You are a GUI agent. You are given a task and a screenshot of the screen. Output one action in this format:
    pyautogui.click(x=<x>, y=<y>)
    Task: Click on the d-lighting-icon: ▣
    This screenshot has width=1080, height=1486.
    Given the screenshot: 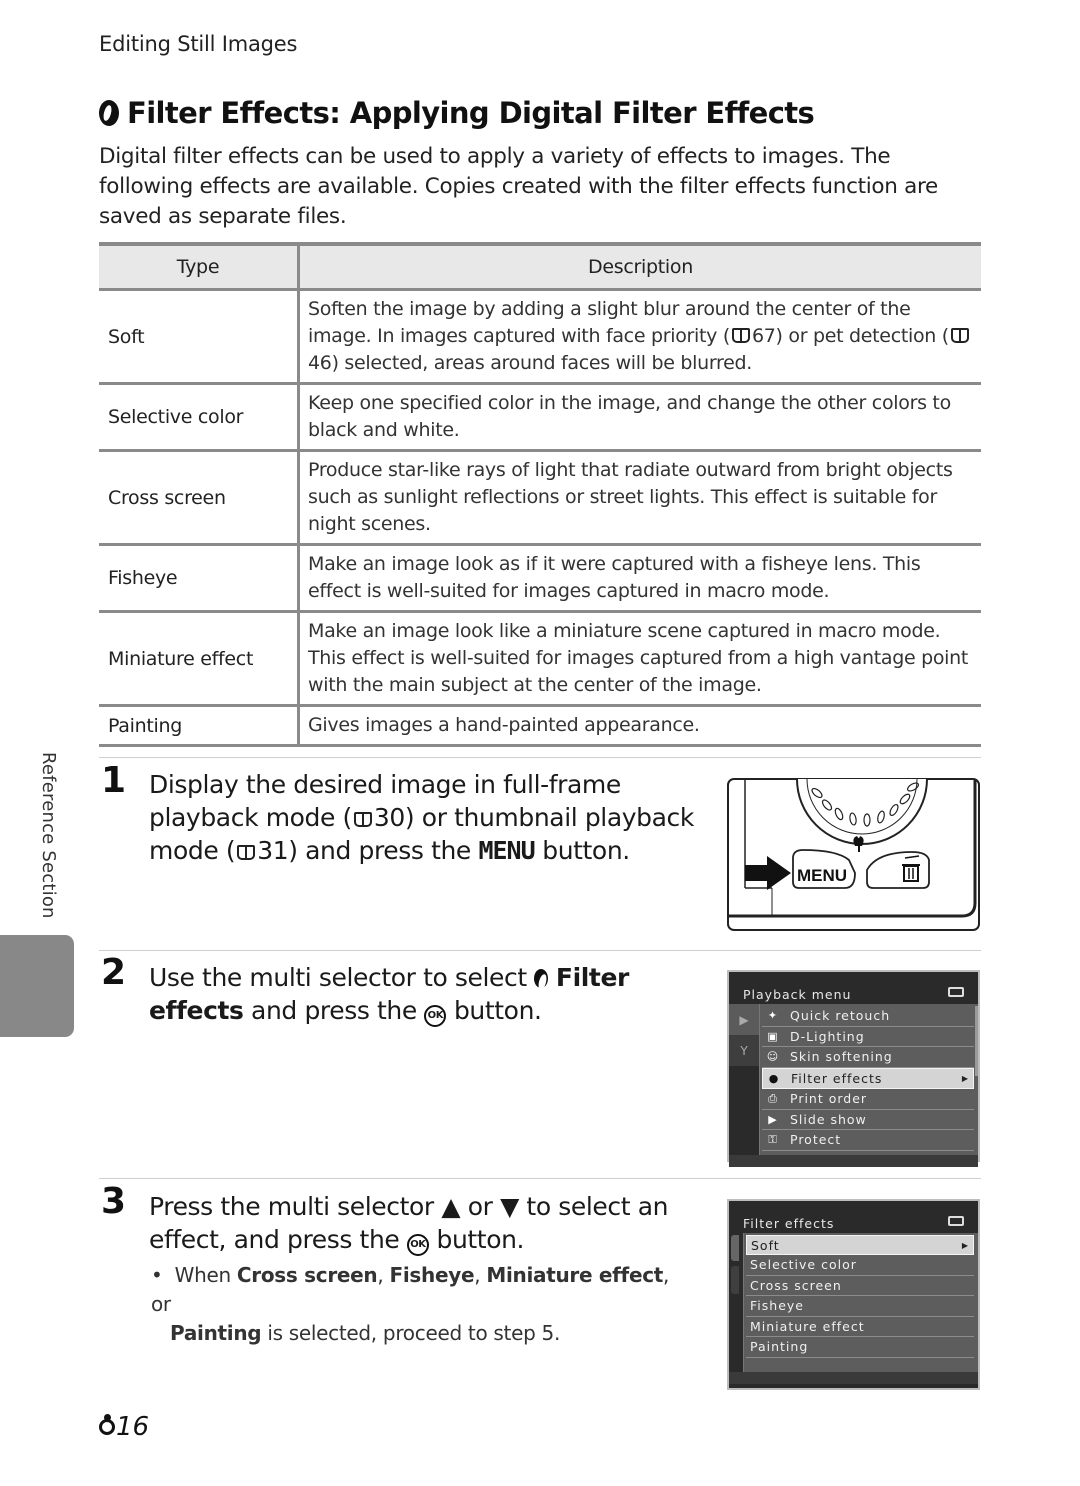 What is the action you would take?
    pyautogui.click(x=773, y=1036)
    